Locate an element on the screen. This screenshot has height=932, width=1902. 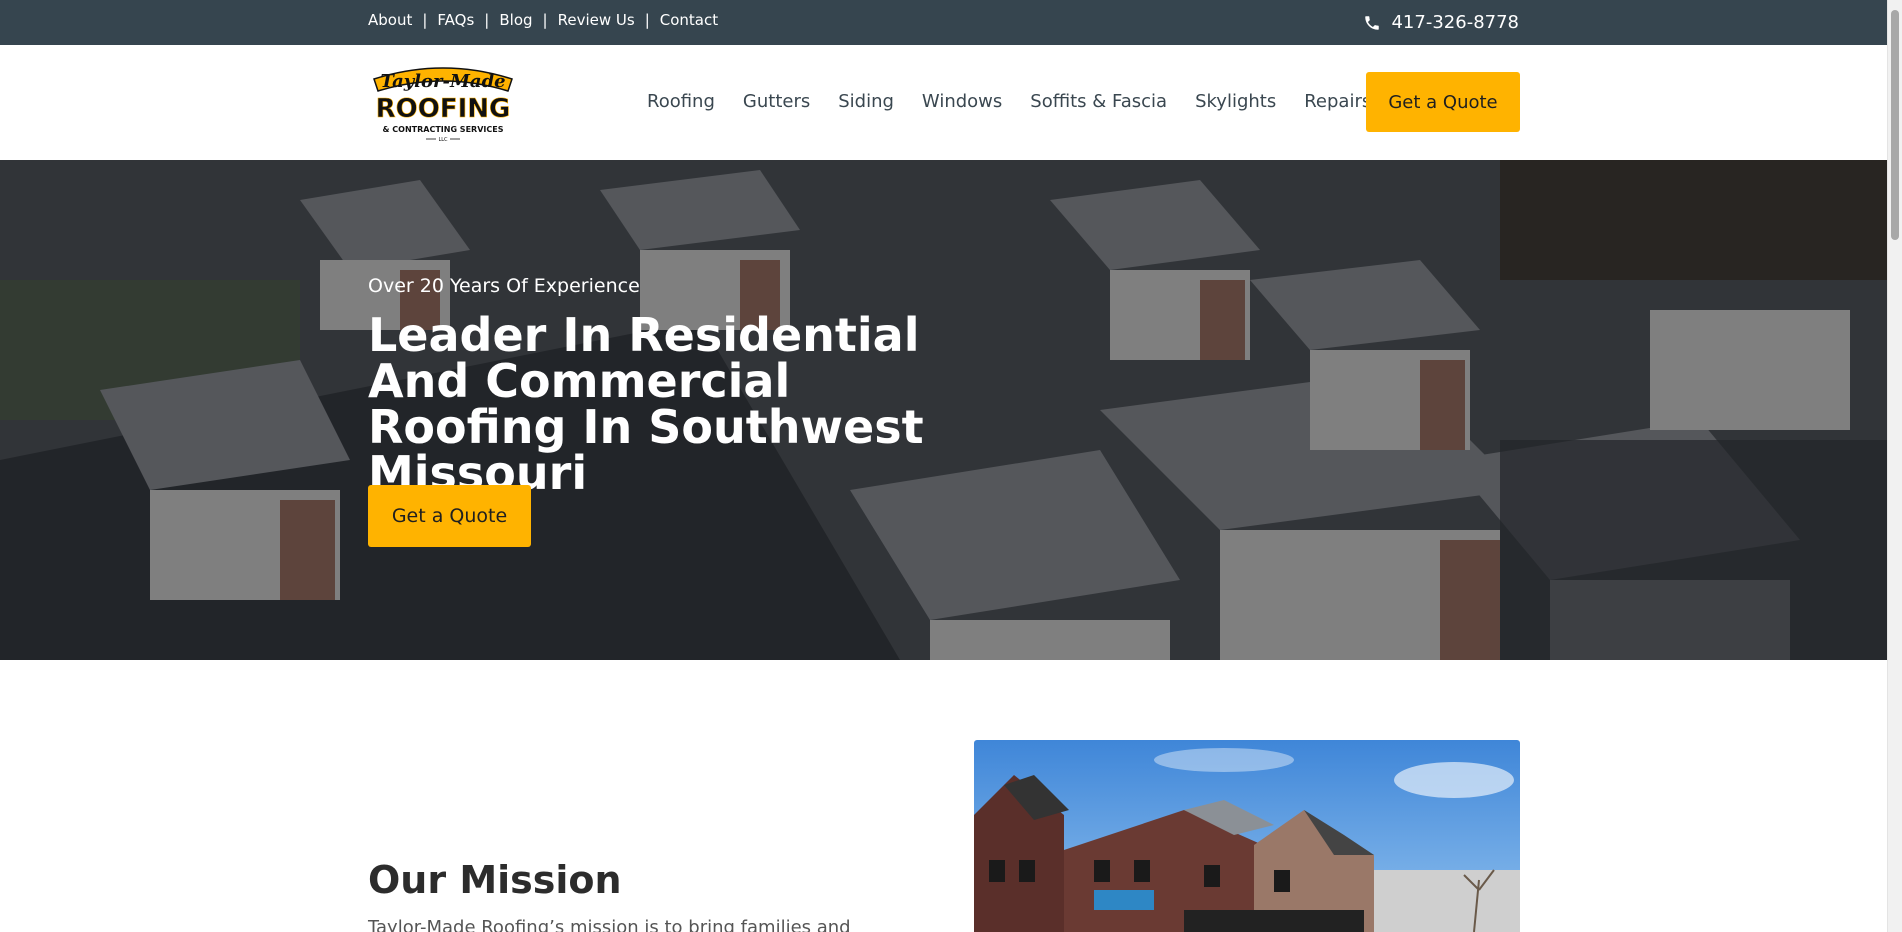
top-link-faqs: FAQs is located at coordinates (455, 20).